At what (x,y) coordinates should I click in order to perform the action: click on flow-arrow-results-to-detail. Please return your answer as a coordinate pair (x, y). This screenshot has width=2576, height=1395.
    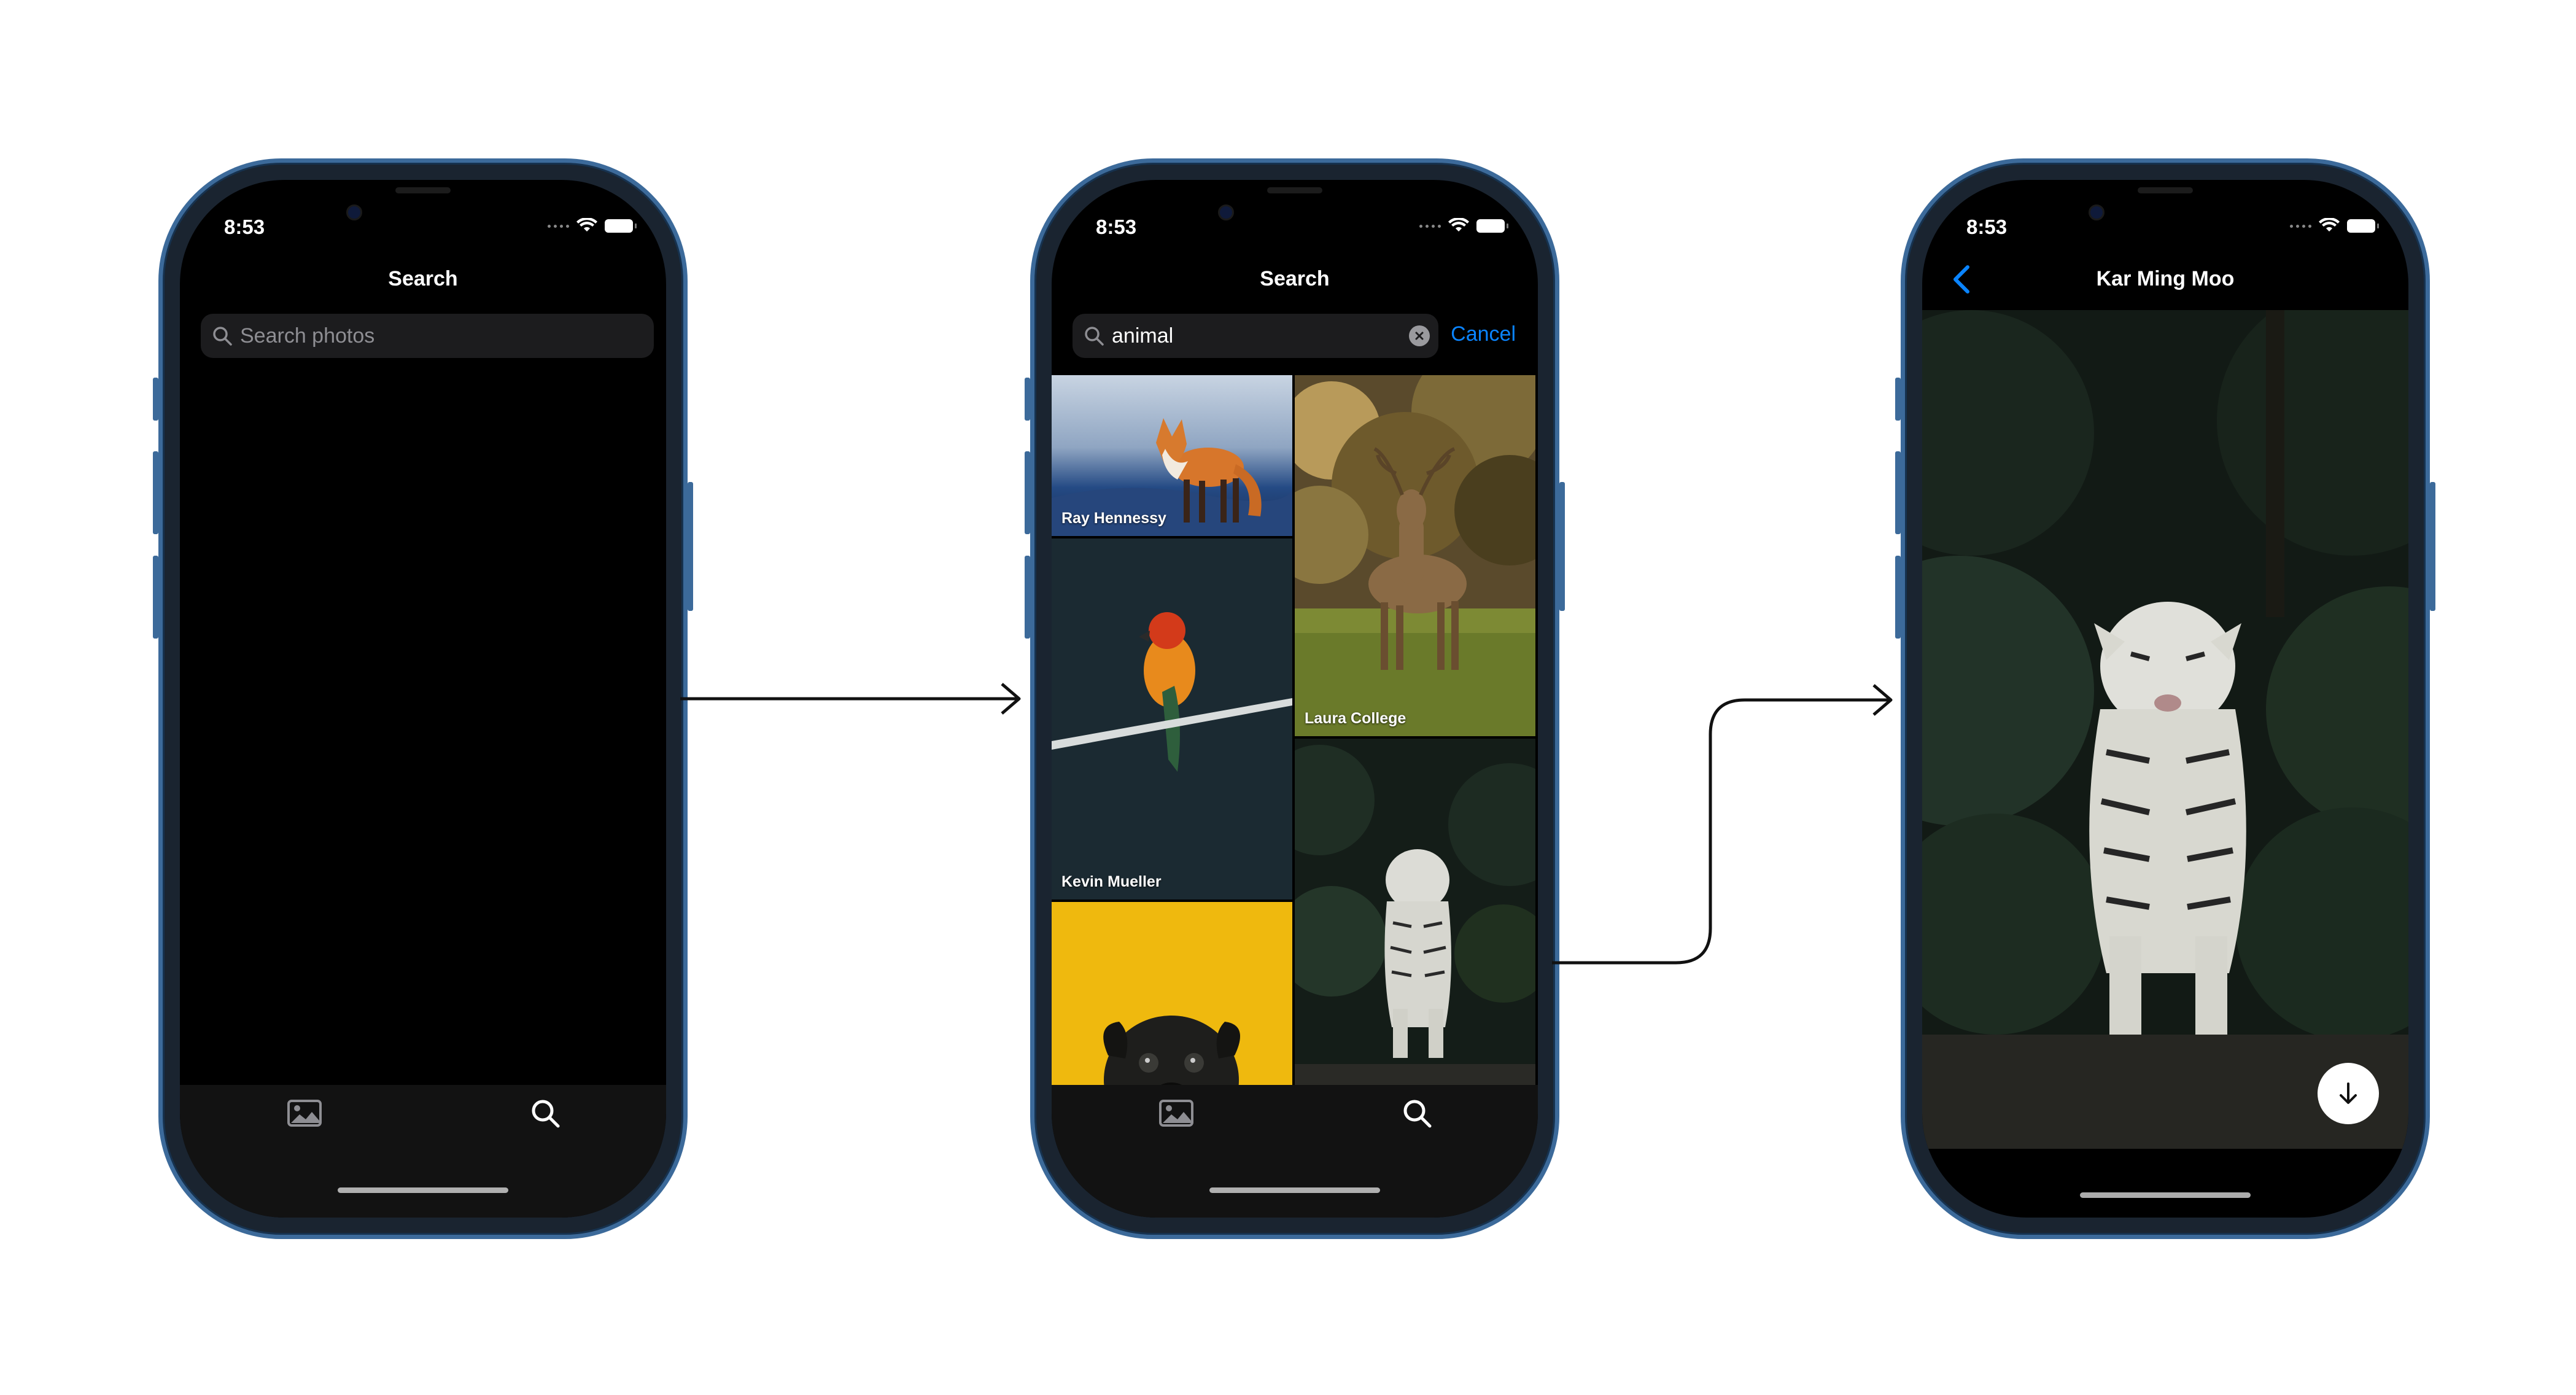
    Looking at the image, I should click on (1721, 831).